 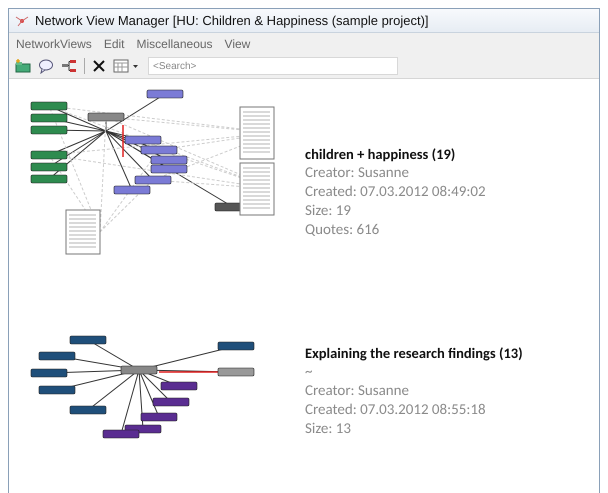 I want to click on search-field: <Search>, so click(x=273, y=66).